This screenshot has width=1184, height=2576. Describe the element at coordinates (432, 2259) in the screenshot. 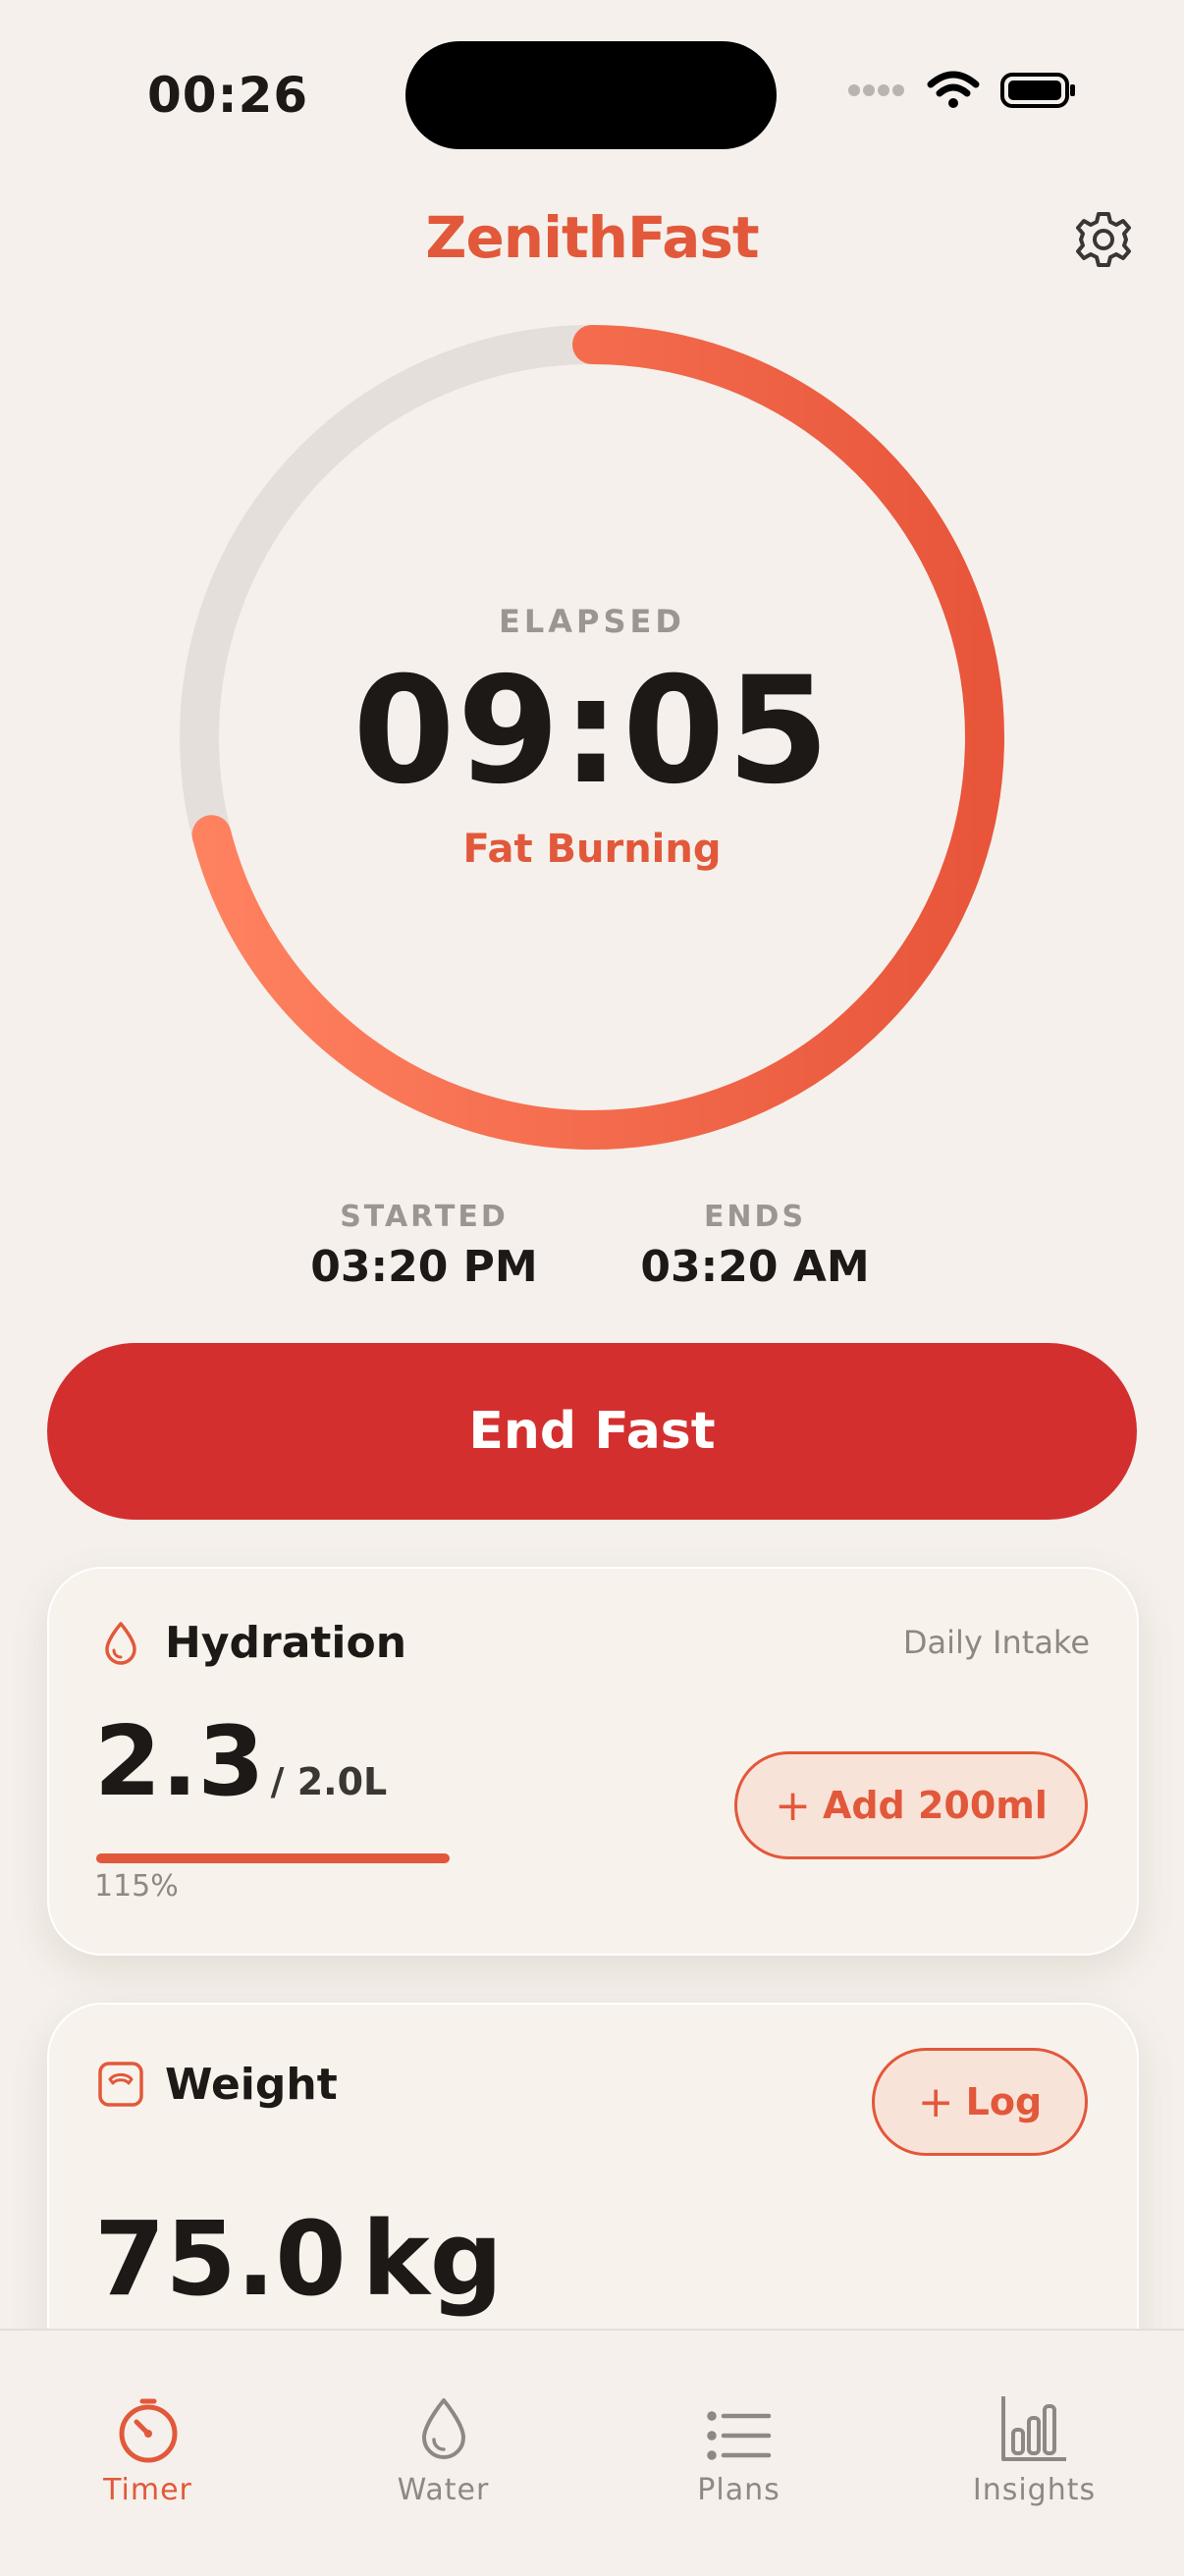

I see `weight-unit: kg` at that location.